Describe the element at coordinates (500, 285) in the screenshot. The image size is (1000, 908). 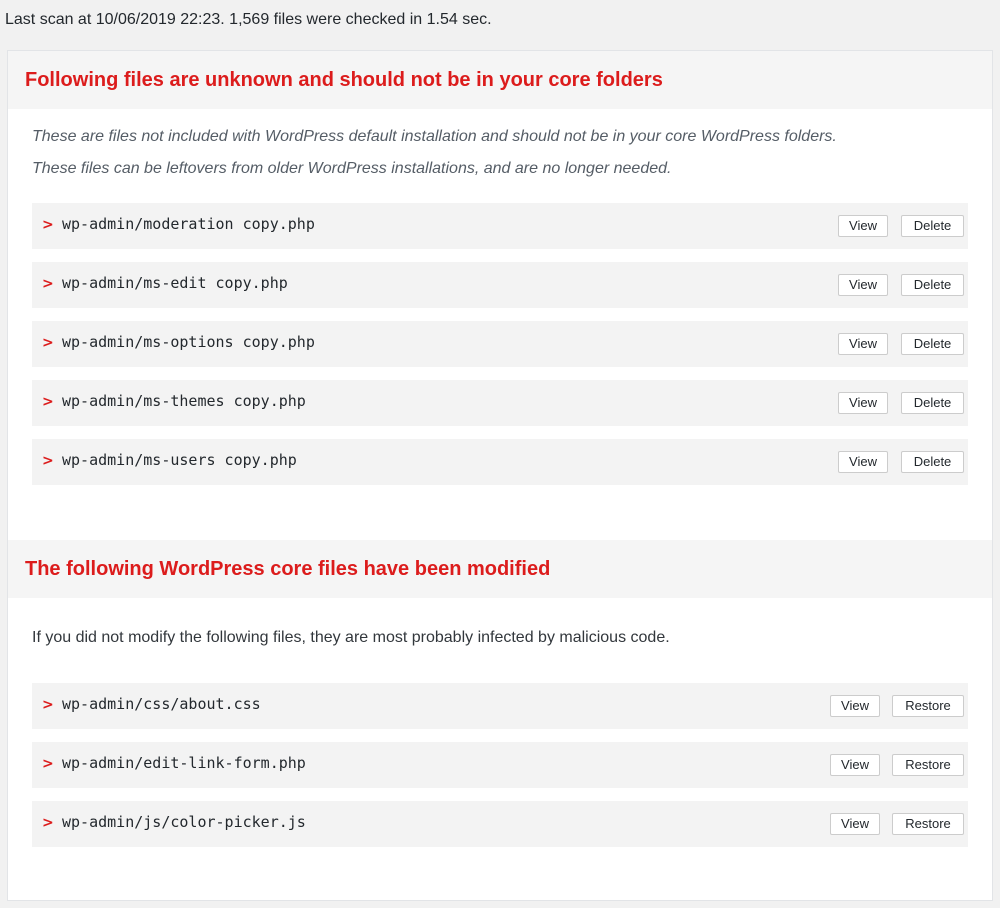
I see `unknown-file-row: > wp-admin/ms-edit copy.php View Delete` at that location.